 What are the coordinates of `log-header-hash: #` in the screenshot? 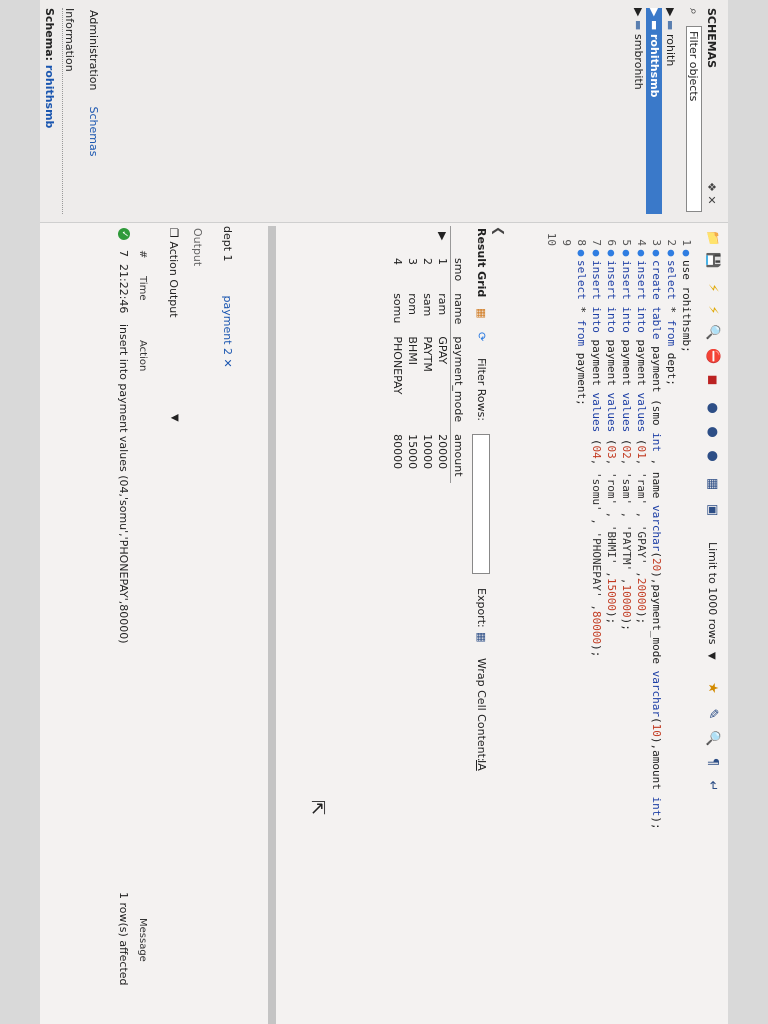 It's located at (142, 254).